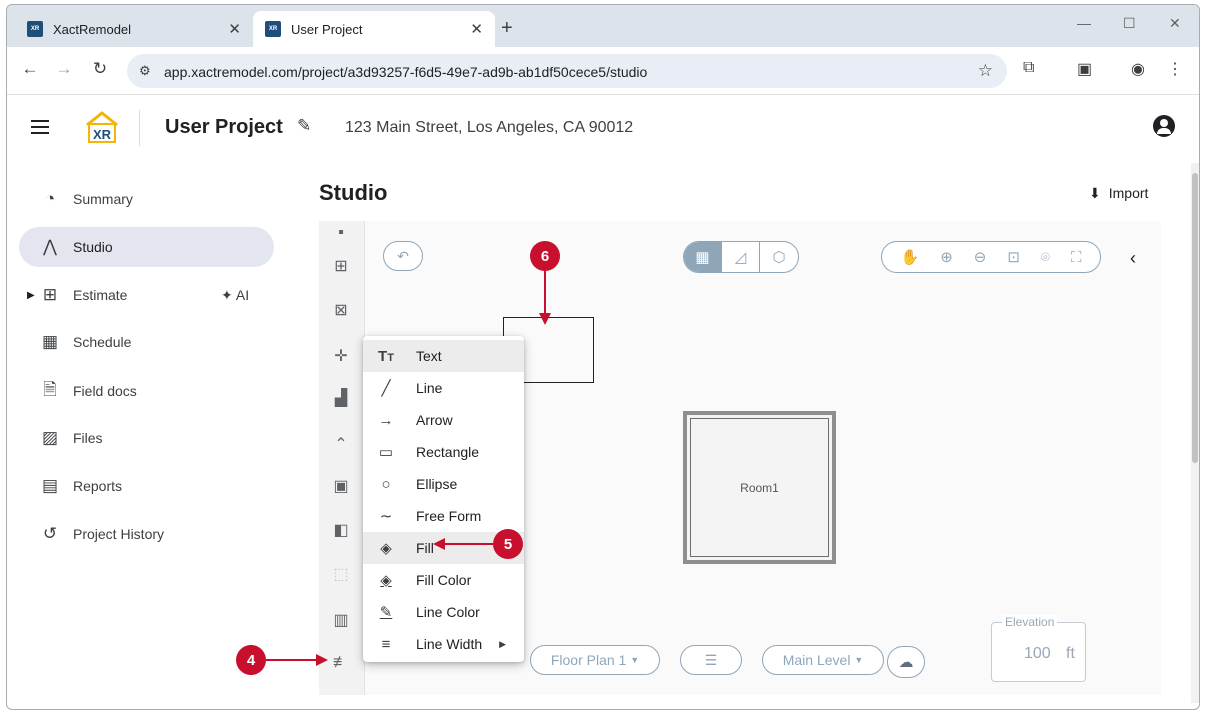 The image size is (1208, 717). Describe the element at coordinates (341, 663) in the screenshot. I see `tool-annotate-icon: ≢` at that location.